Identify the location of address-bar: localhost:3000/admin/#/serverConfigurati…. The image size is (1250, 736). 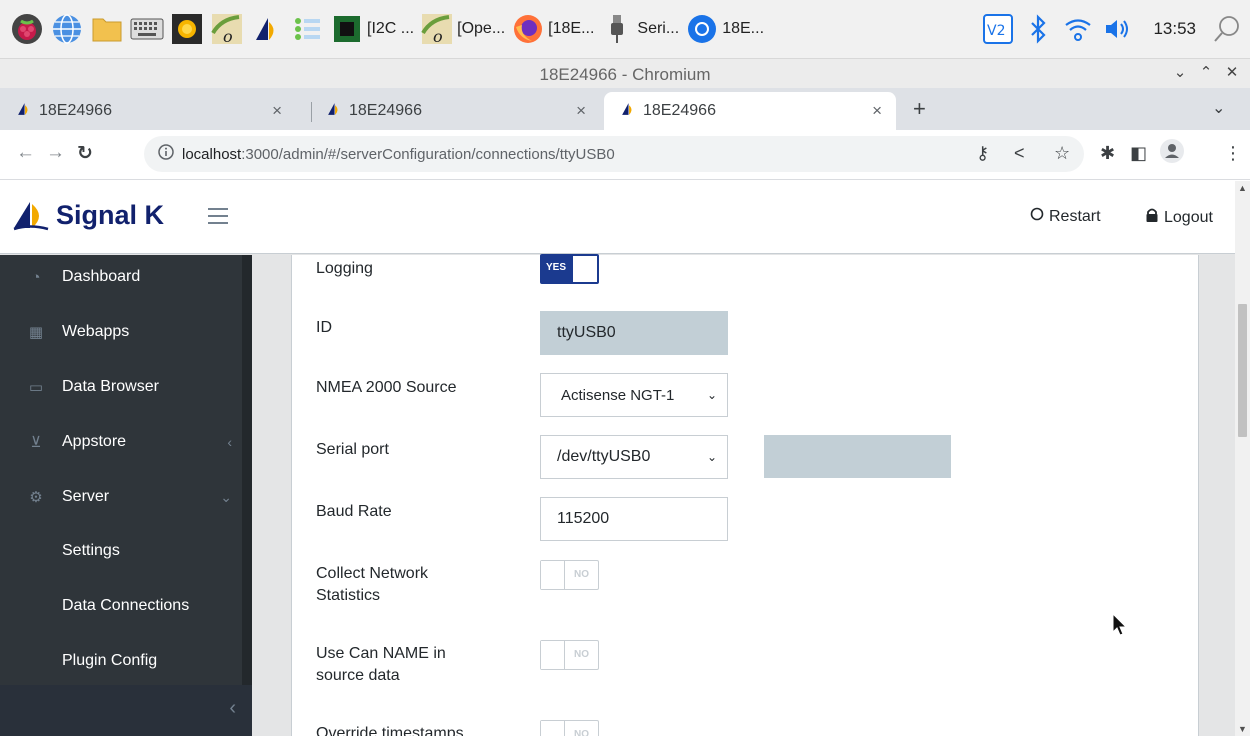
(614, 154).